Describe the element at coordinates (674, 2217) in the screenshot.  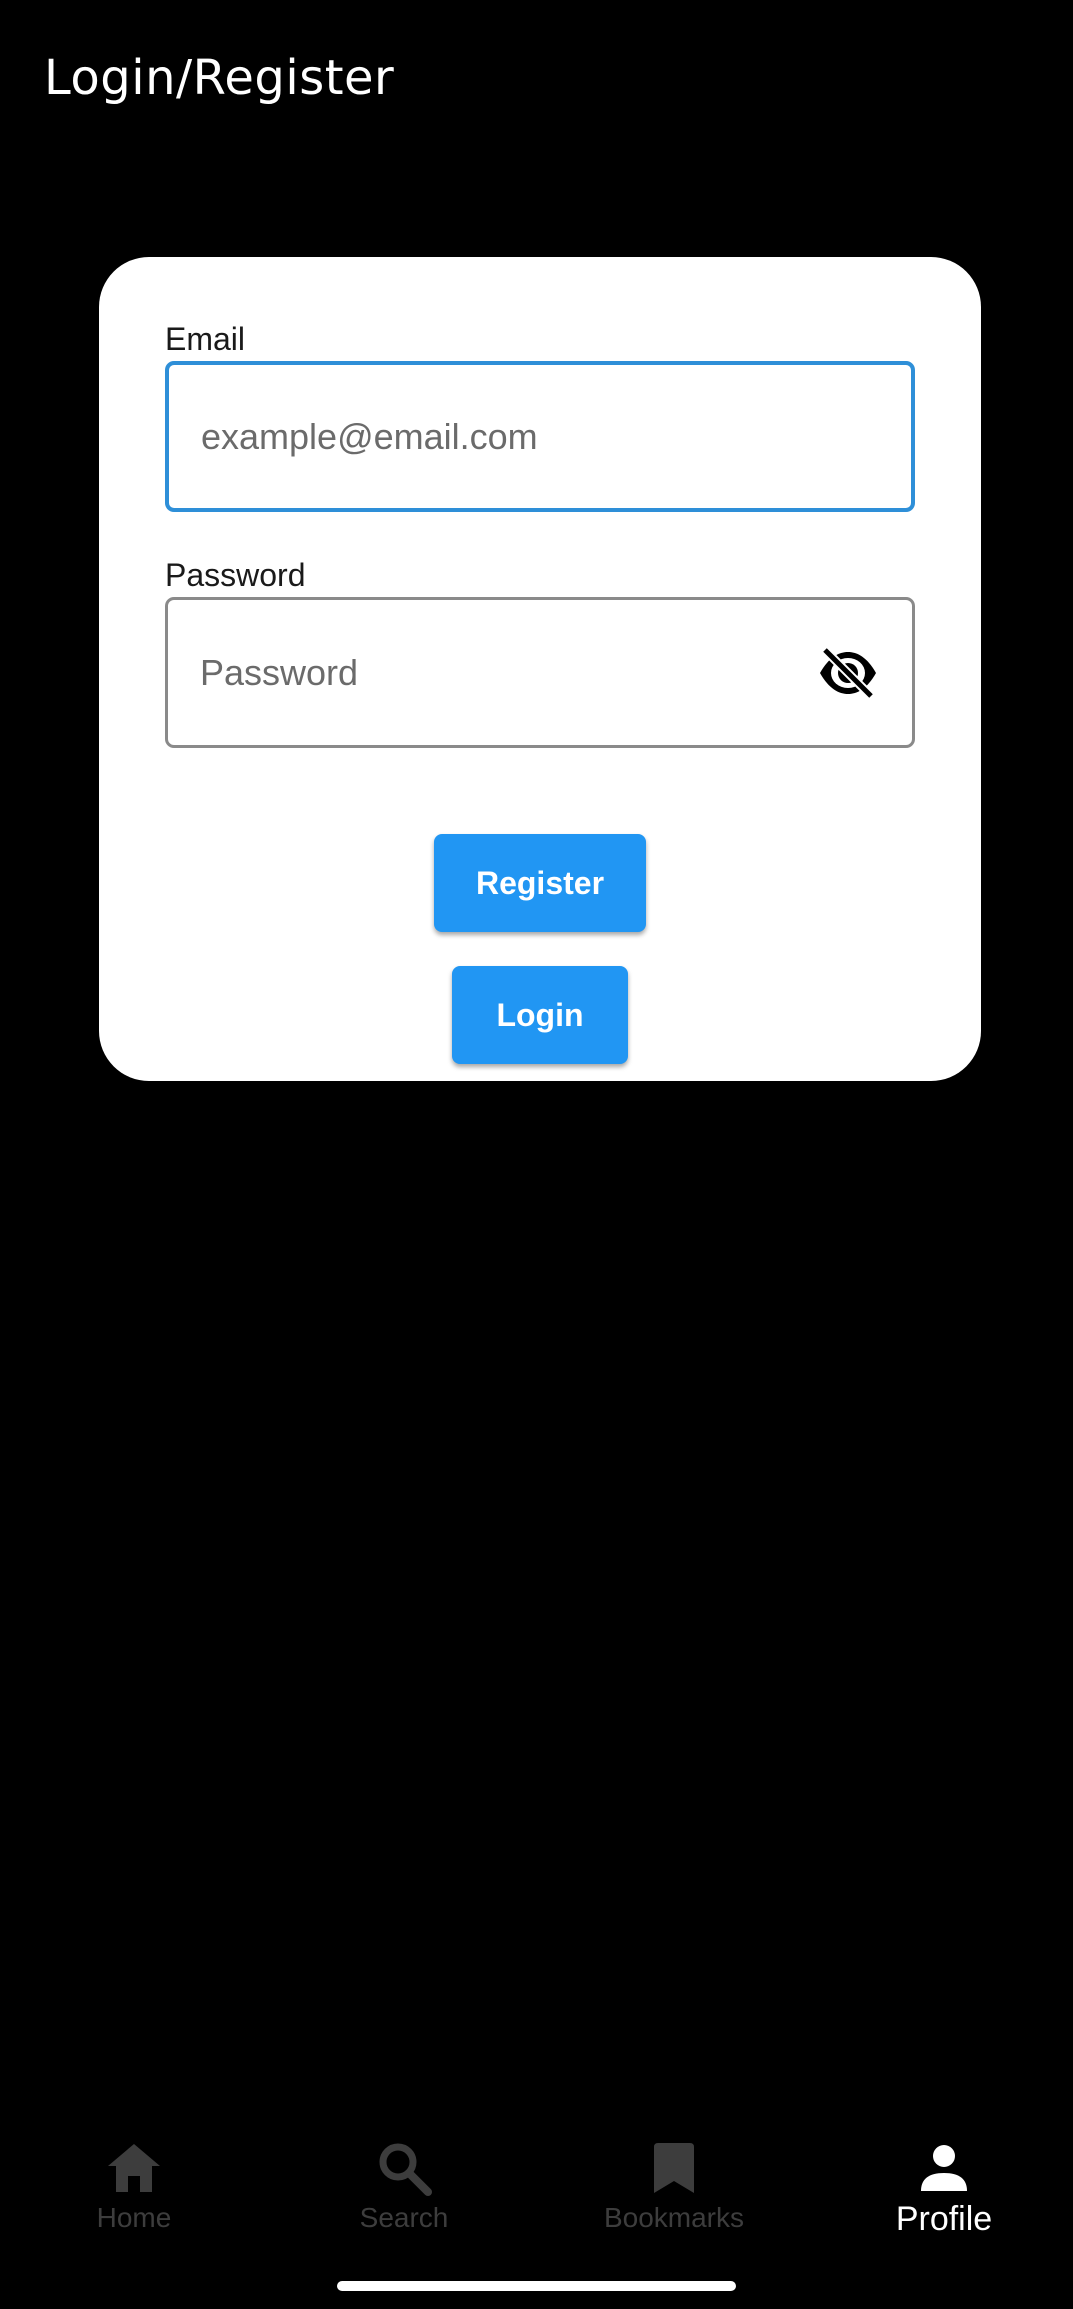
I see `nav-label-bookmarks: Bookmarks` at that location.